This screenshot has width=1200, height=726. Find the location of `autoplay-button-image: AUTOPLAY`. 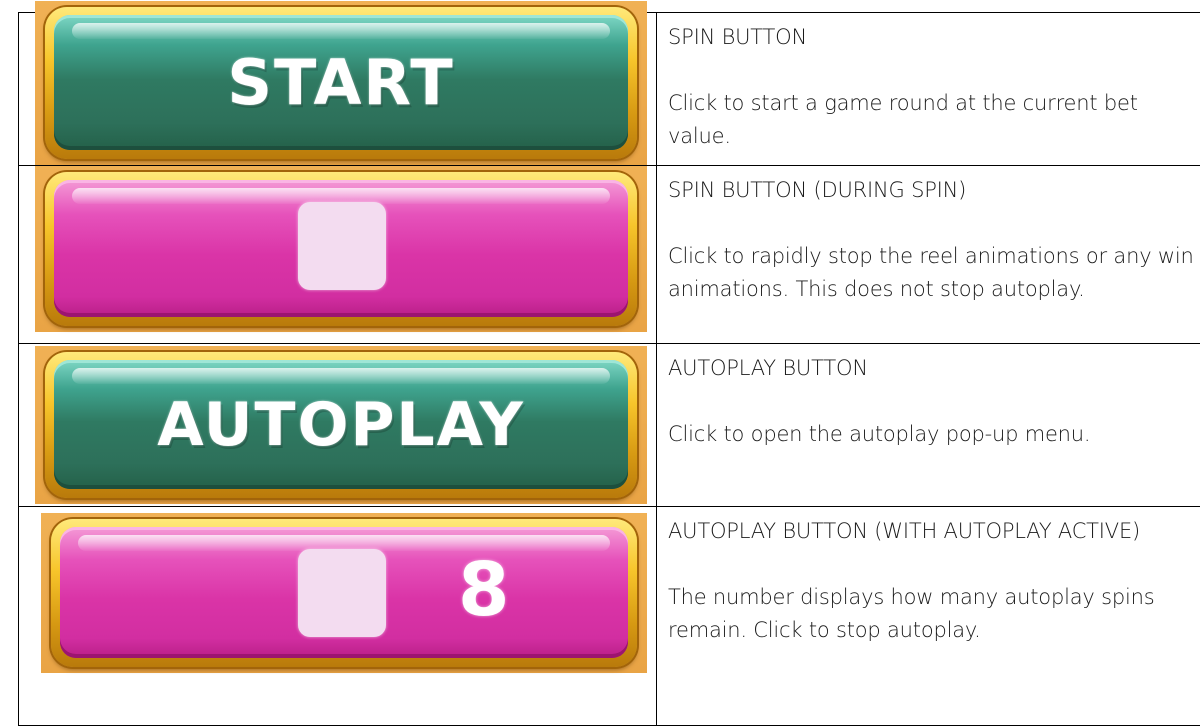

autoplay-button-image: AUTOPLAY is located at coordinates (341, 425).